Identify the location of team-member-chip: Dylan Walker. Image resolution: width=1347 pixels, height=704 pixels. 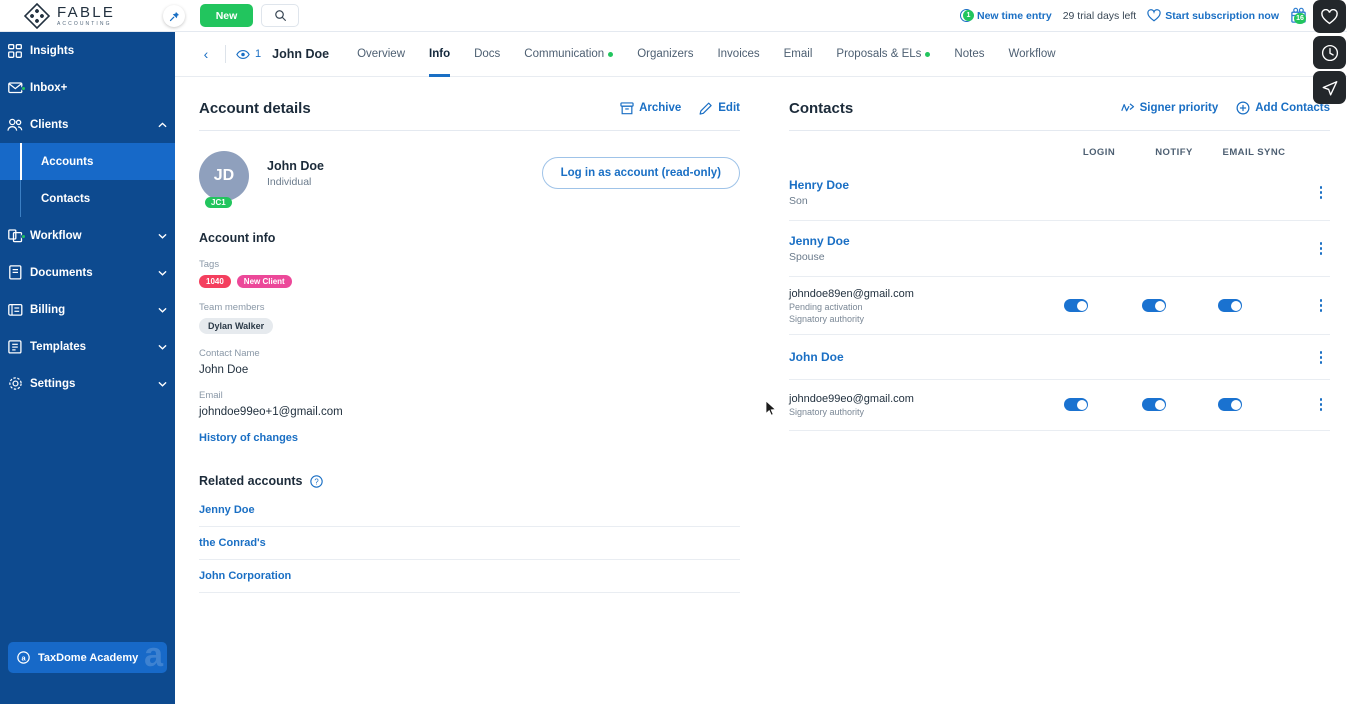
(236, 326).